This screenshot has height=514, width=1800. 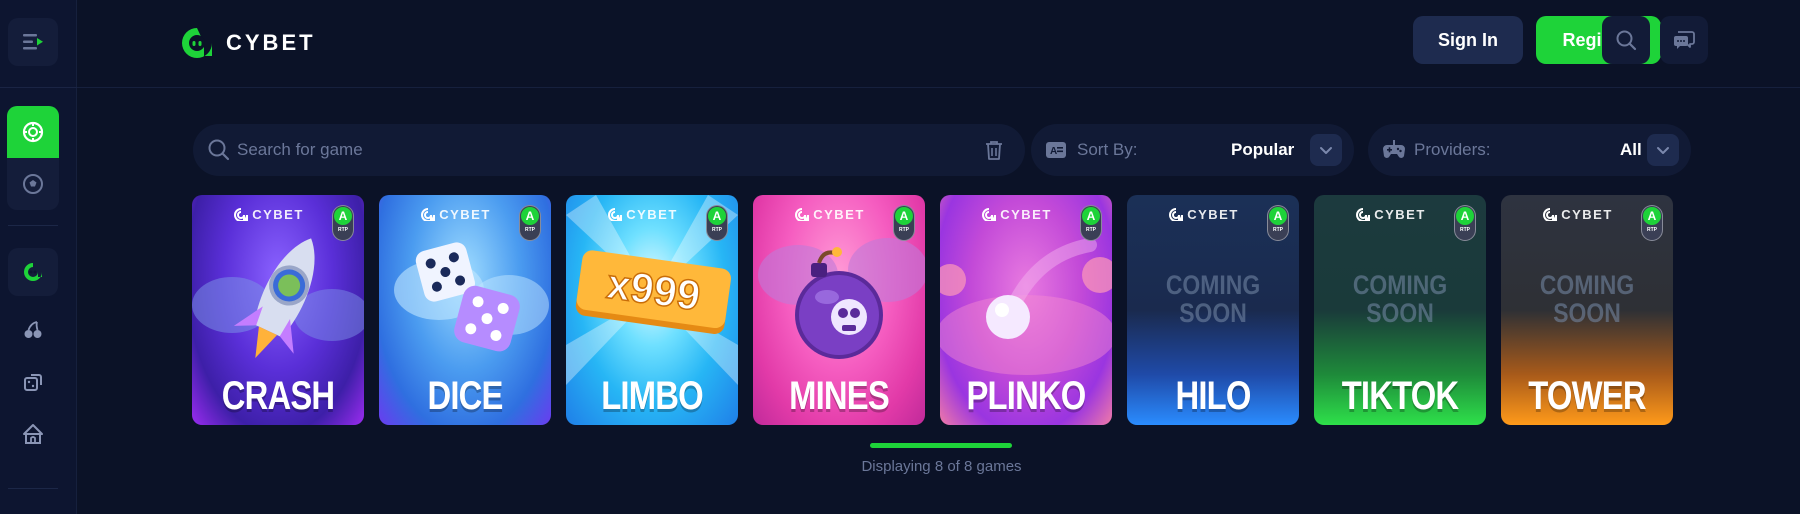 I want to click on soccer-ball-icon, so click(x=33, y=184).